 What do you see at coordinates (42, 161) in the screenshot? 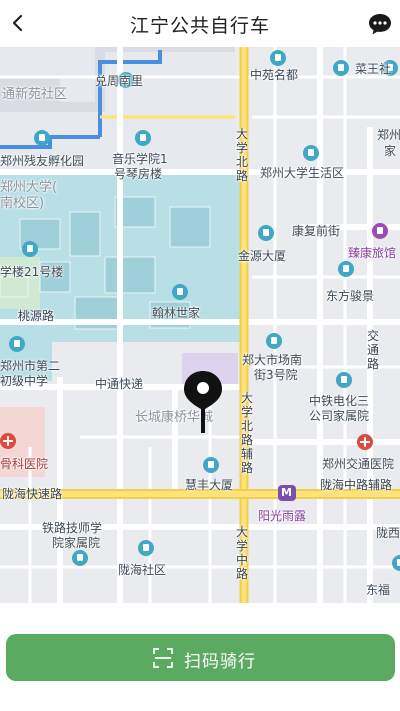
I see `map-label: 郑州残友孵化园` at bounding box center [42, 161].